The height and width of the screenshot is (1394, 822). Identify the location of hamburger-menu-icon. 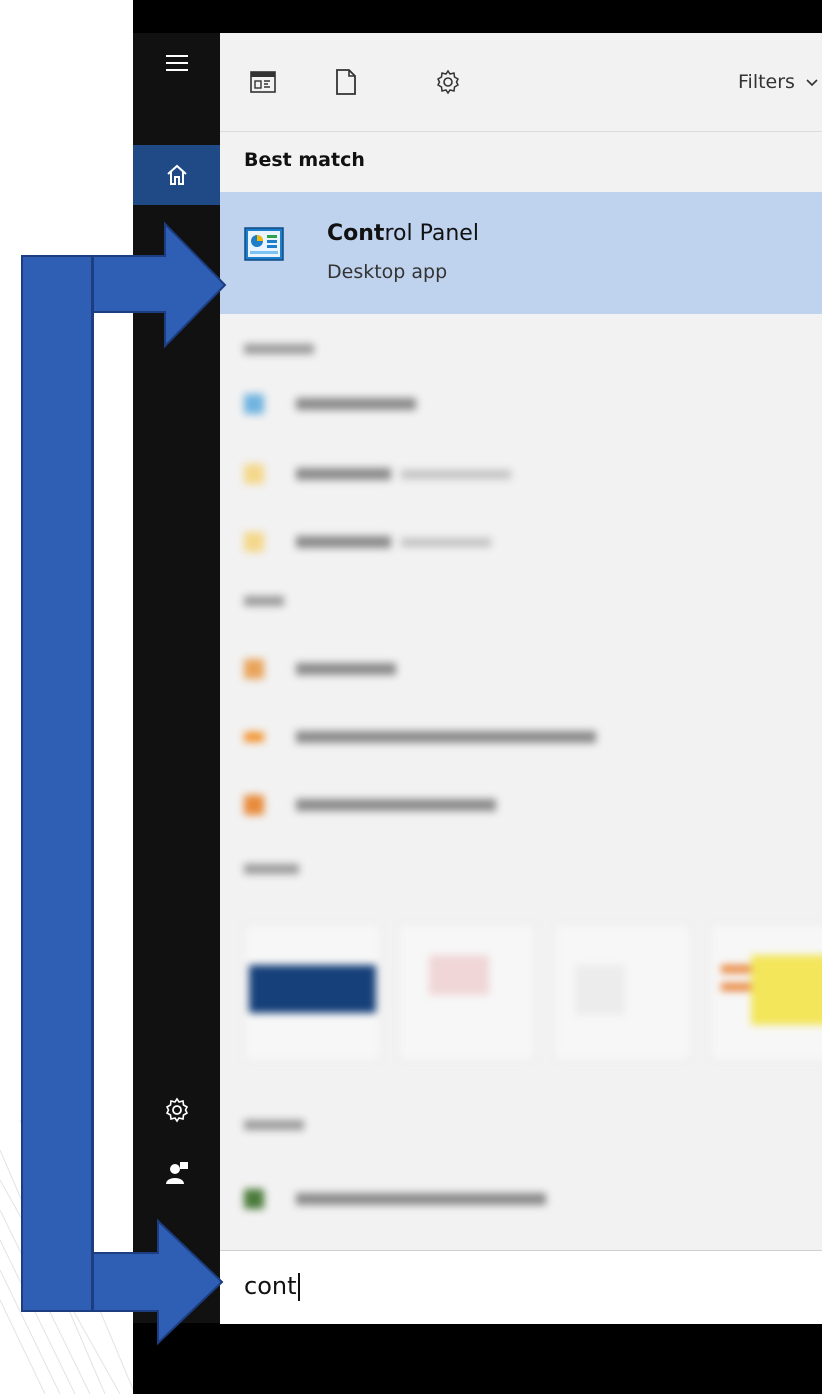
(176, 63).